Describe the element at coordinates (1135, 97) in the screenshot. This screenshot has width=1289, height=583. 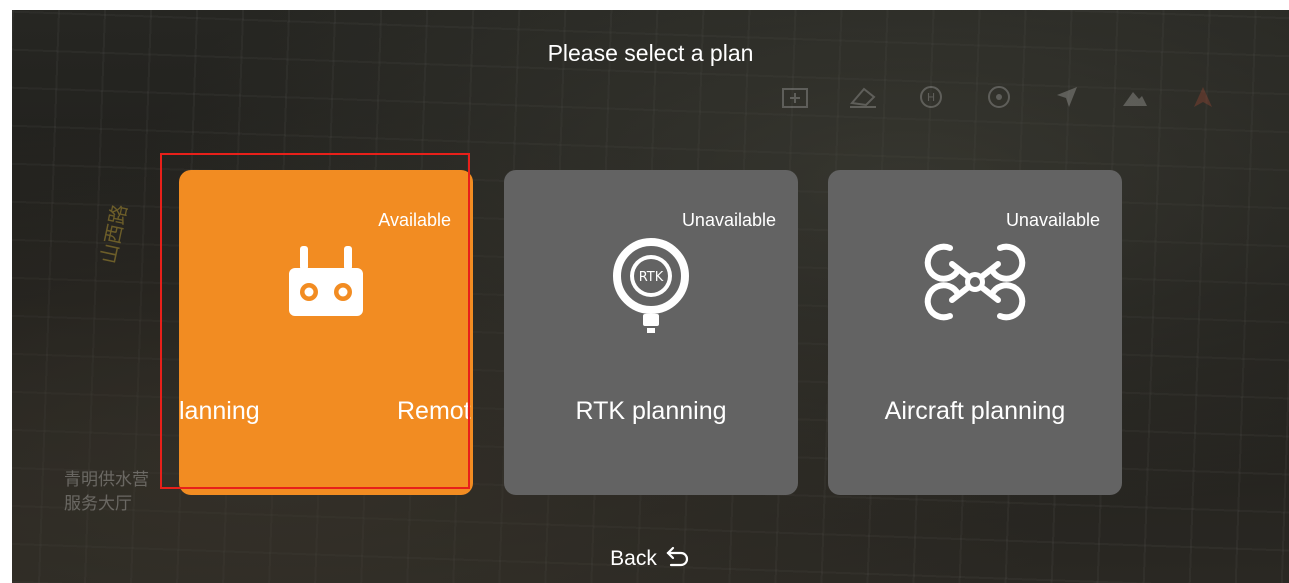
I see `terrain-icon` at that location.